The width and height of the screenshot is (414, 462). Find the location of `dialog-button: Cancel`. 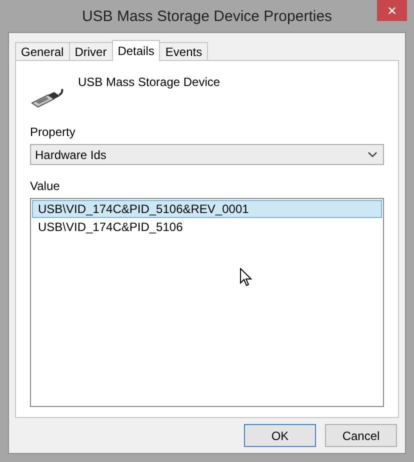

dialog-button: Cancel is located at coordinates (361, 435).